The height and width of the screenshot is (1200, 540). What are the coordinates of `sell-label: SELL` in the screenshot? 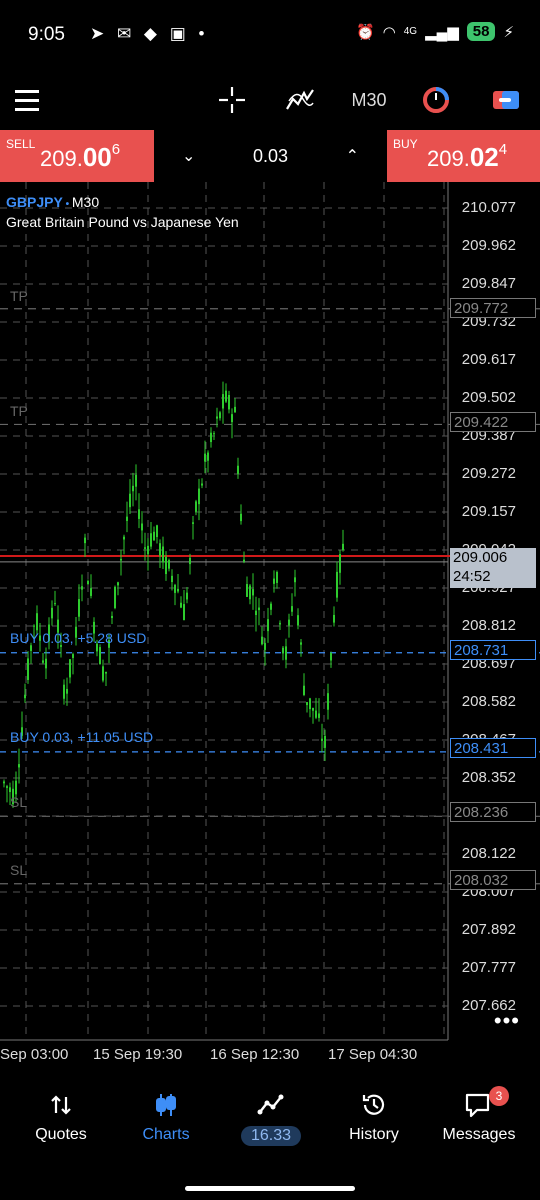 It's located at (21, 144).